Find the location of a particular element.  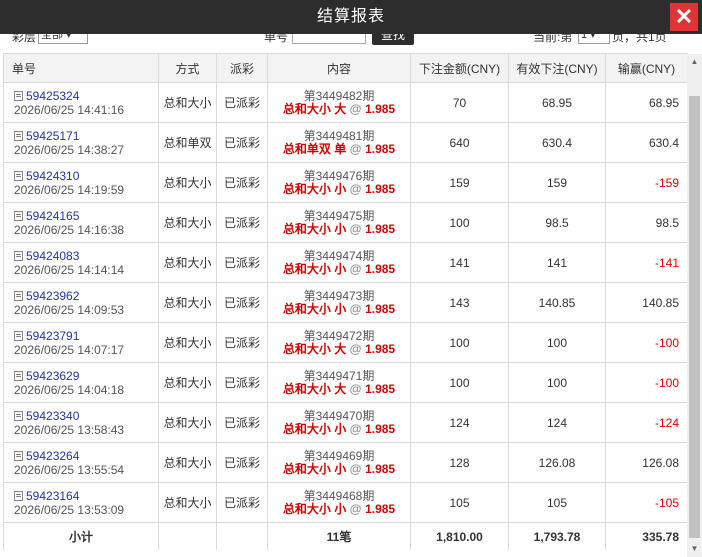

content-cell: 第3449472期 总和大小 大 @ 1.985 is located at coordinates (339, 342).